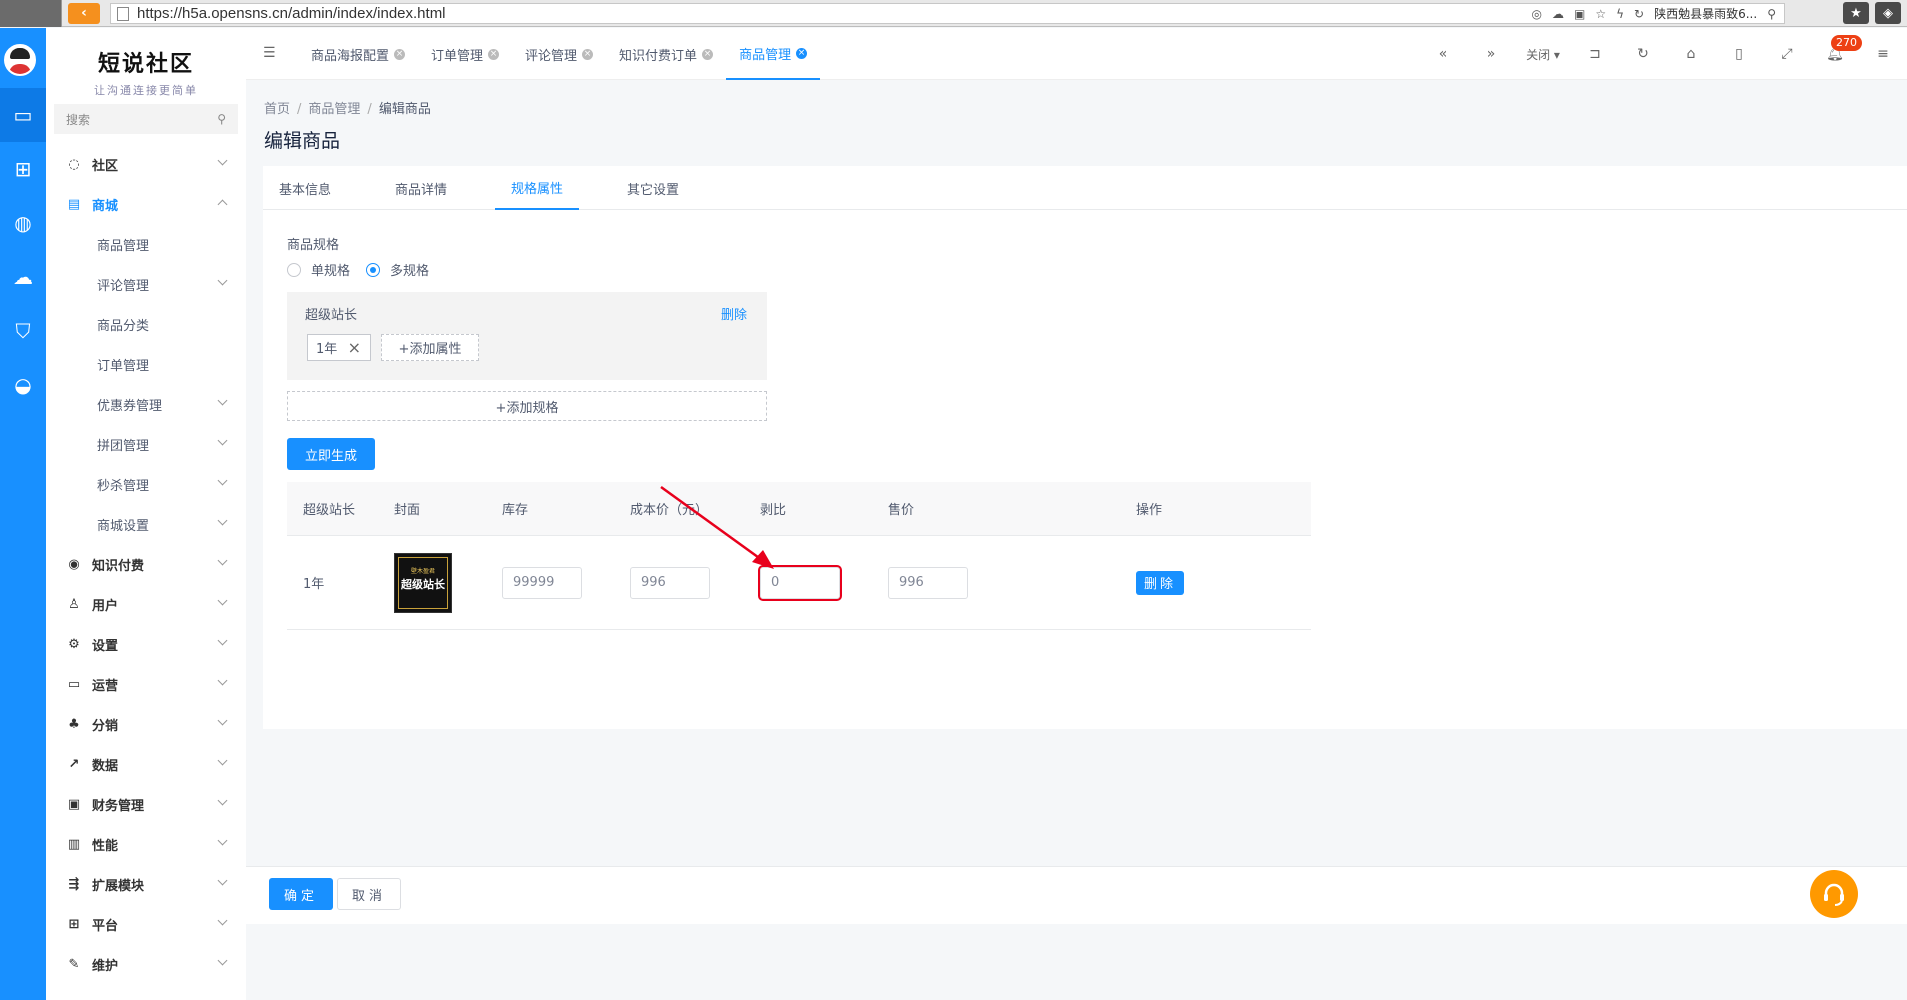  Describe the element at coordinates (800, 582) in the screenshot. I see `ratio-input: 0` at that location.